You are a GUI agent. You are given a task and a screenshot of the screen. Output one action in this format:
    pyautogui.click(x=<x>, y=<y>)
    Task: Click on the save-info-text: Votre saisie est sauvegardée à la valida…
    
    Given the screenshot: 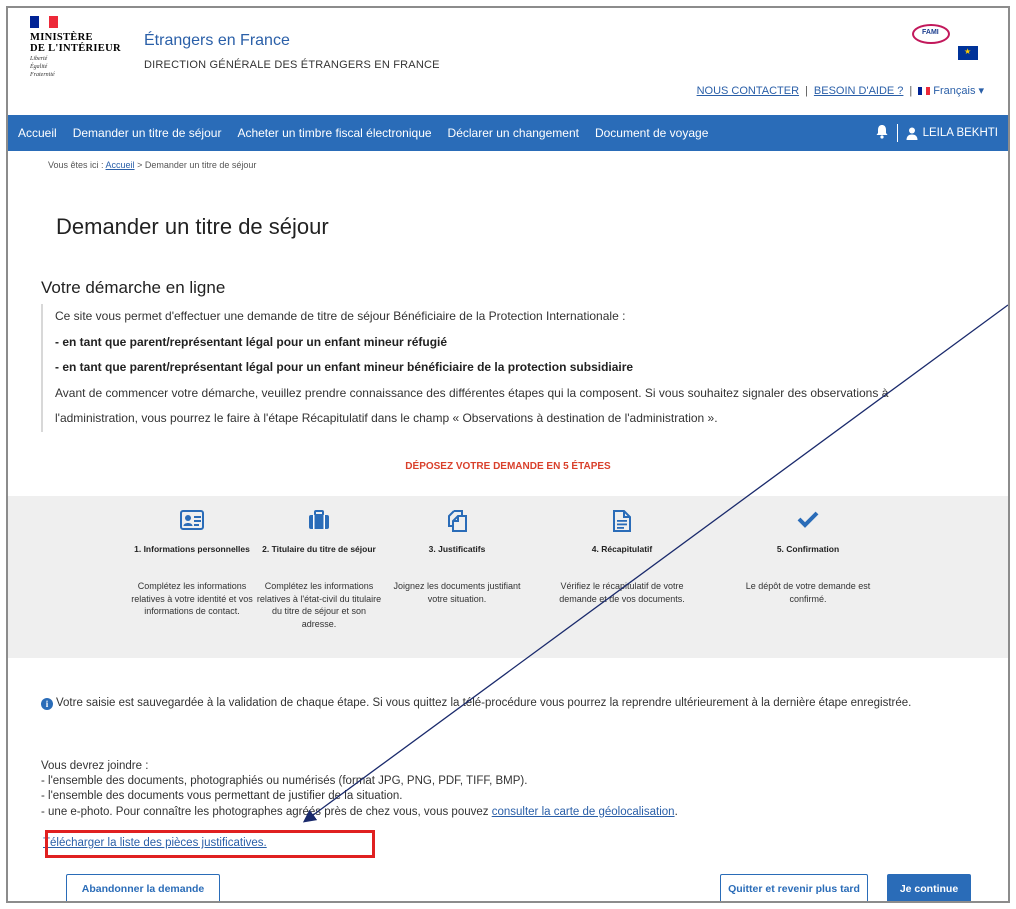 What is the action you would take?
    pyautogui.click(x=484, y=703)
    